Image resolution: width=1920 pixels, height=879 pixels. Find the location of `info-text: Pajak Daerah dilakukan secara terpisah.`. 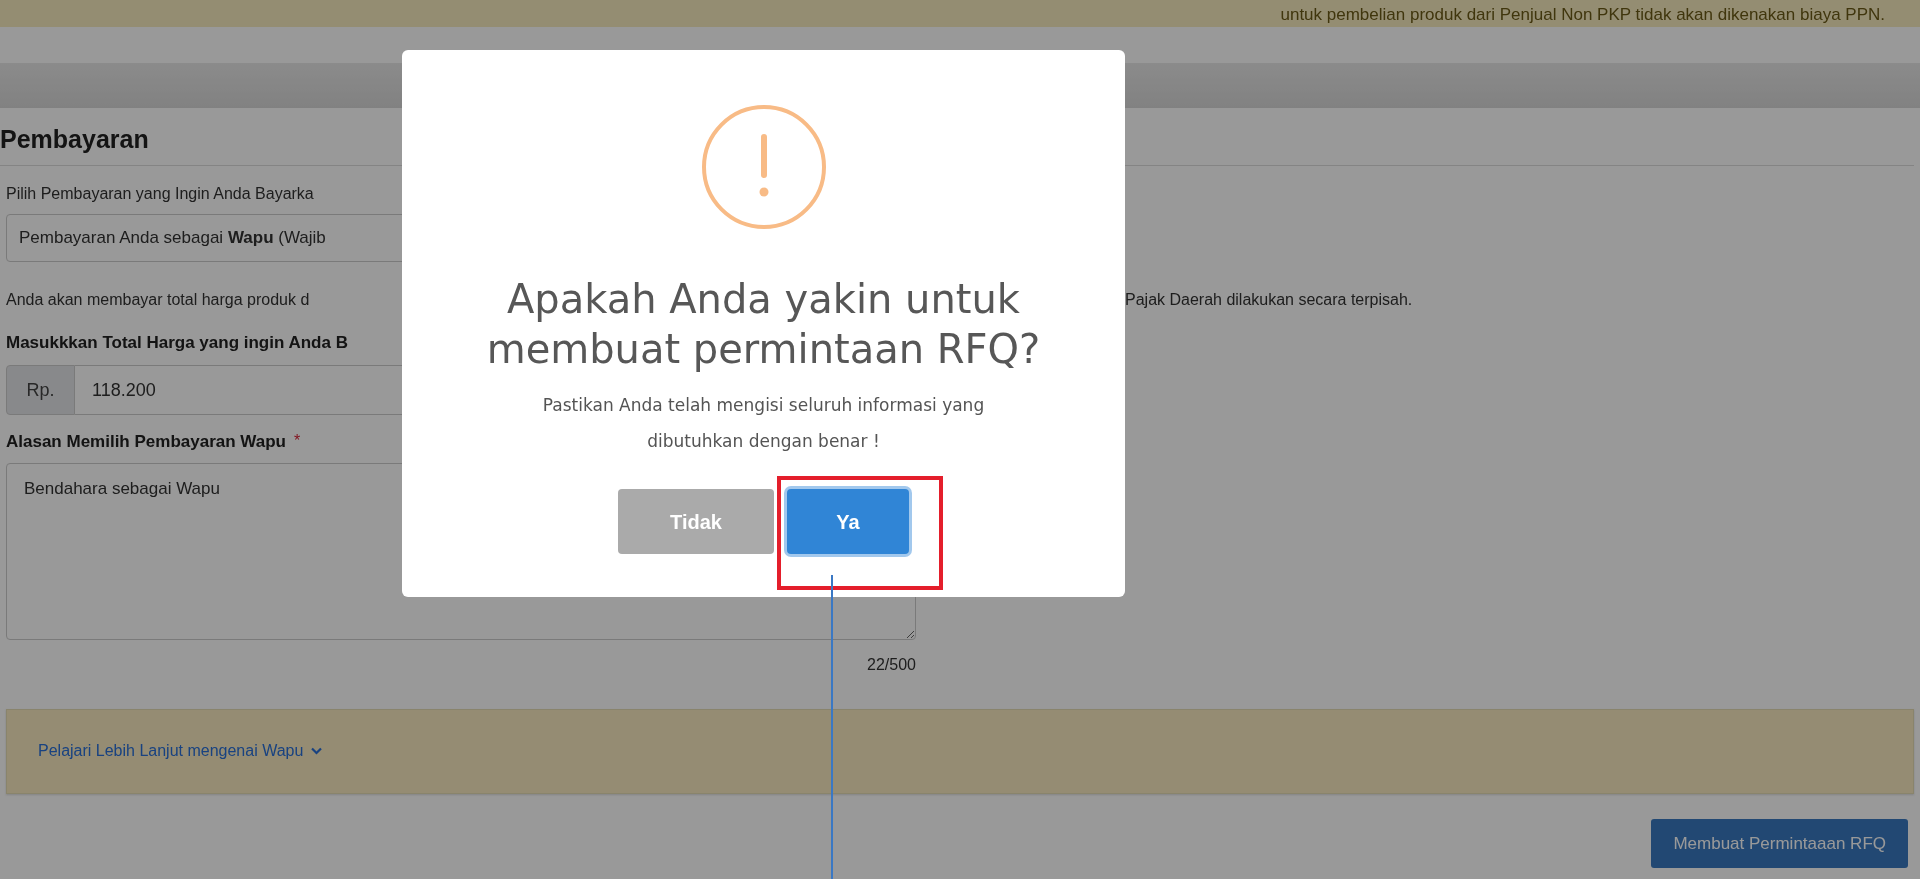

info-text: Pajak Daerah dilakukan secara terpisah. is located at coordinates (1269, 299).